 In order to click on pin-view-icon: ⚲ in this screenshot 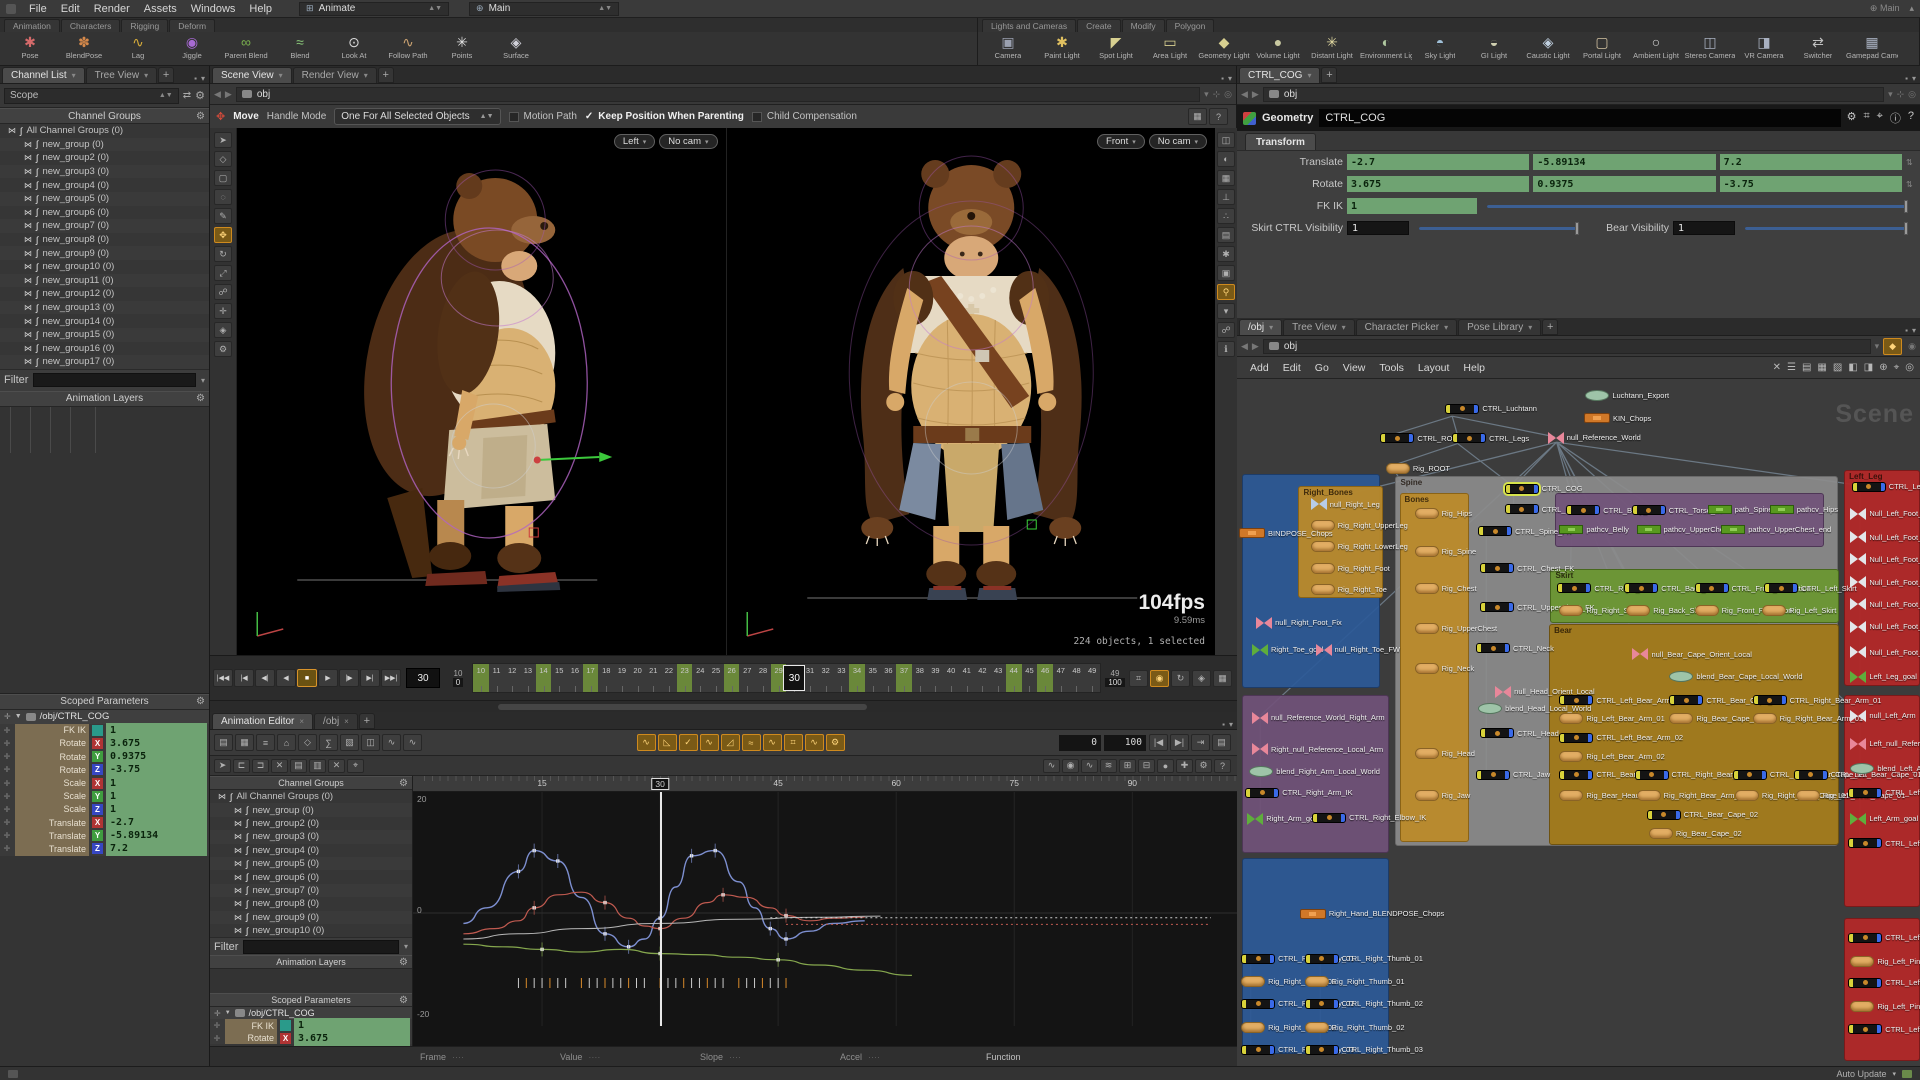, I will do `click(1226, 292)`.